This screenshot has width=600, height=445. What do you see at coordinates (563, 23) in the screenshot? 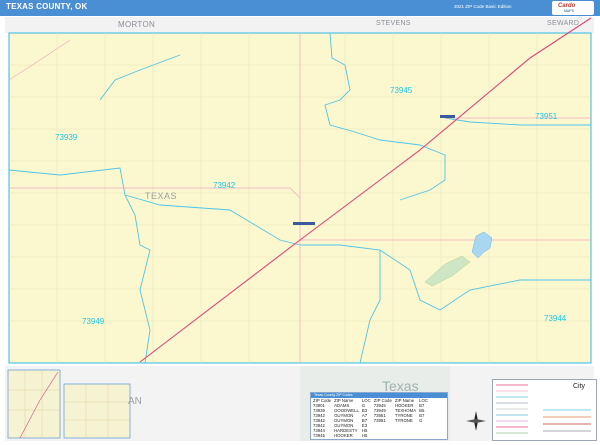
I see `neighbor-county-seward: SEWARD` at bounding box center [563, 23].